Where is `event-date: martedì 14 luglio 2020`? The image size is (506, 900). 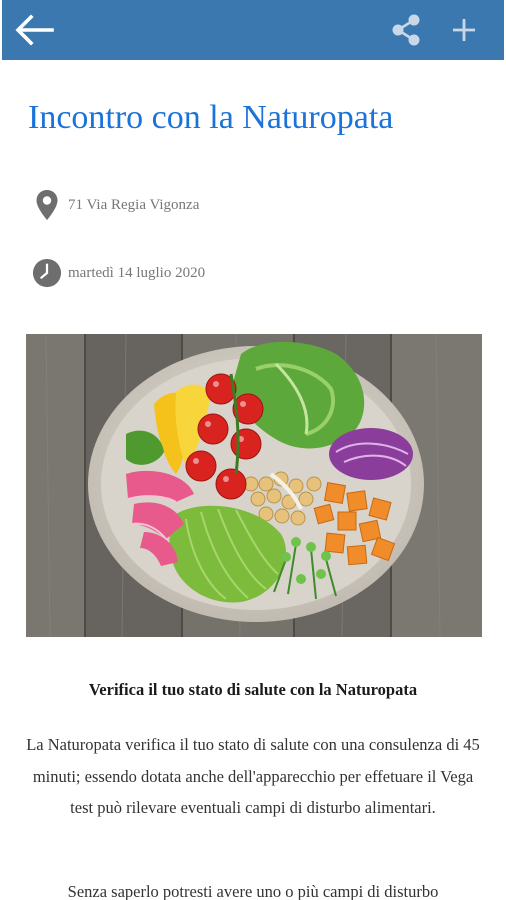
event-date: martedì 14 luglio 2020 is located at coordinates (137, 272).